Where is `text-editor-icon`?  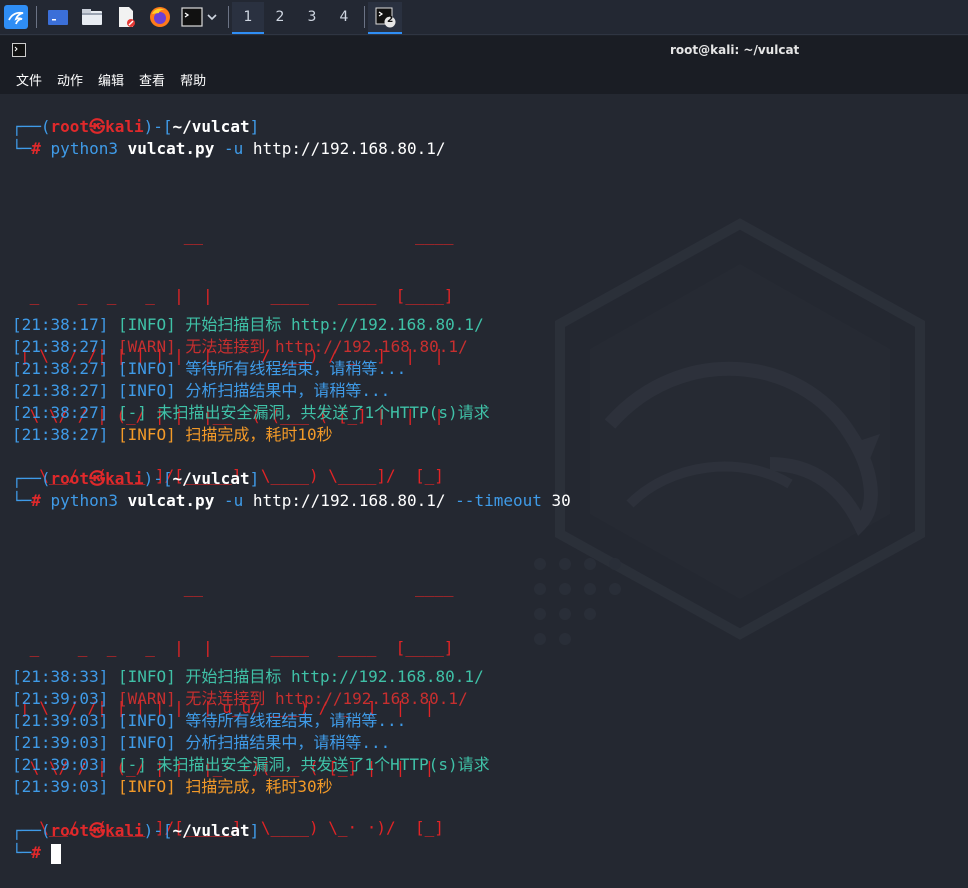
text-editor-icon is located at coordinates (126, 17).